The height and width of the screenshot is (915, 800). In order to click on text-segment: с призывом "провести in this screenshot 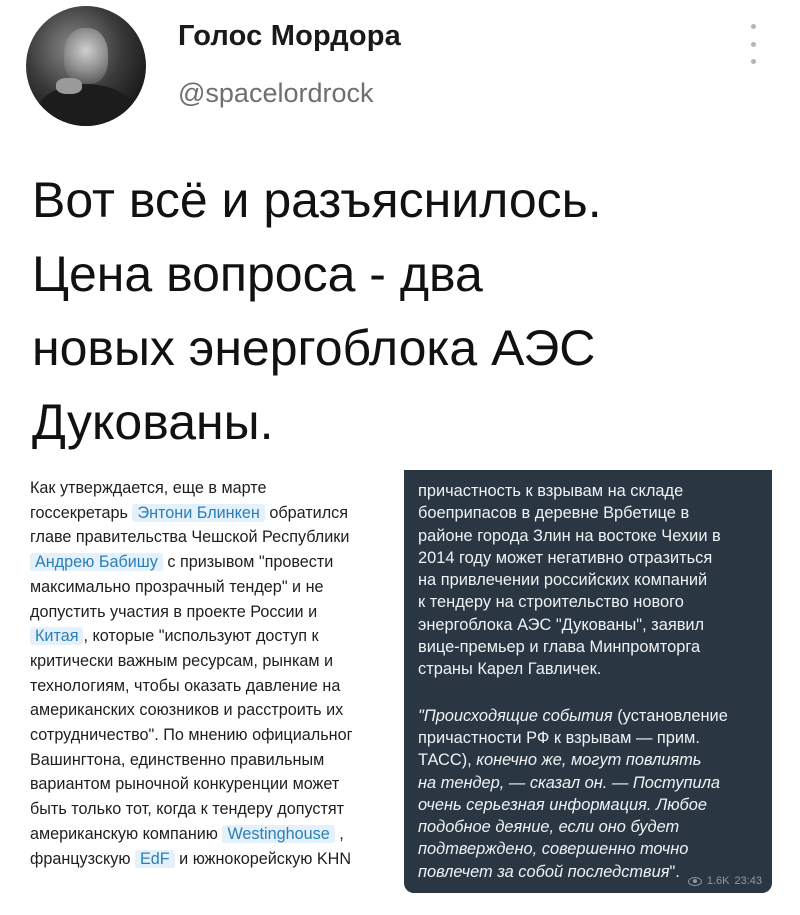, I will do `click(248, 562)`.